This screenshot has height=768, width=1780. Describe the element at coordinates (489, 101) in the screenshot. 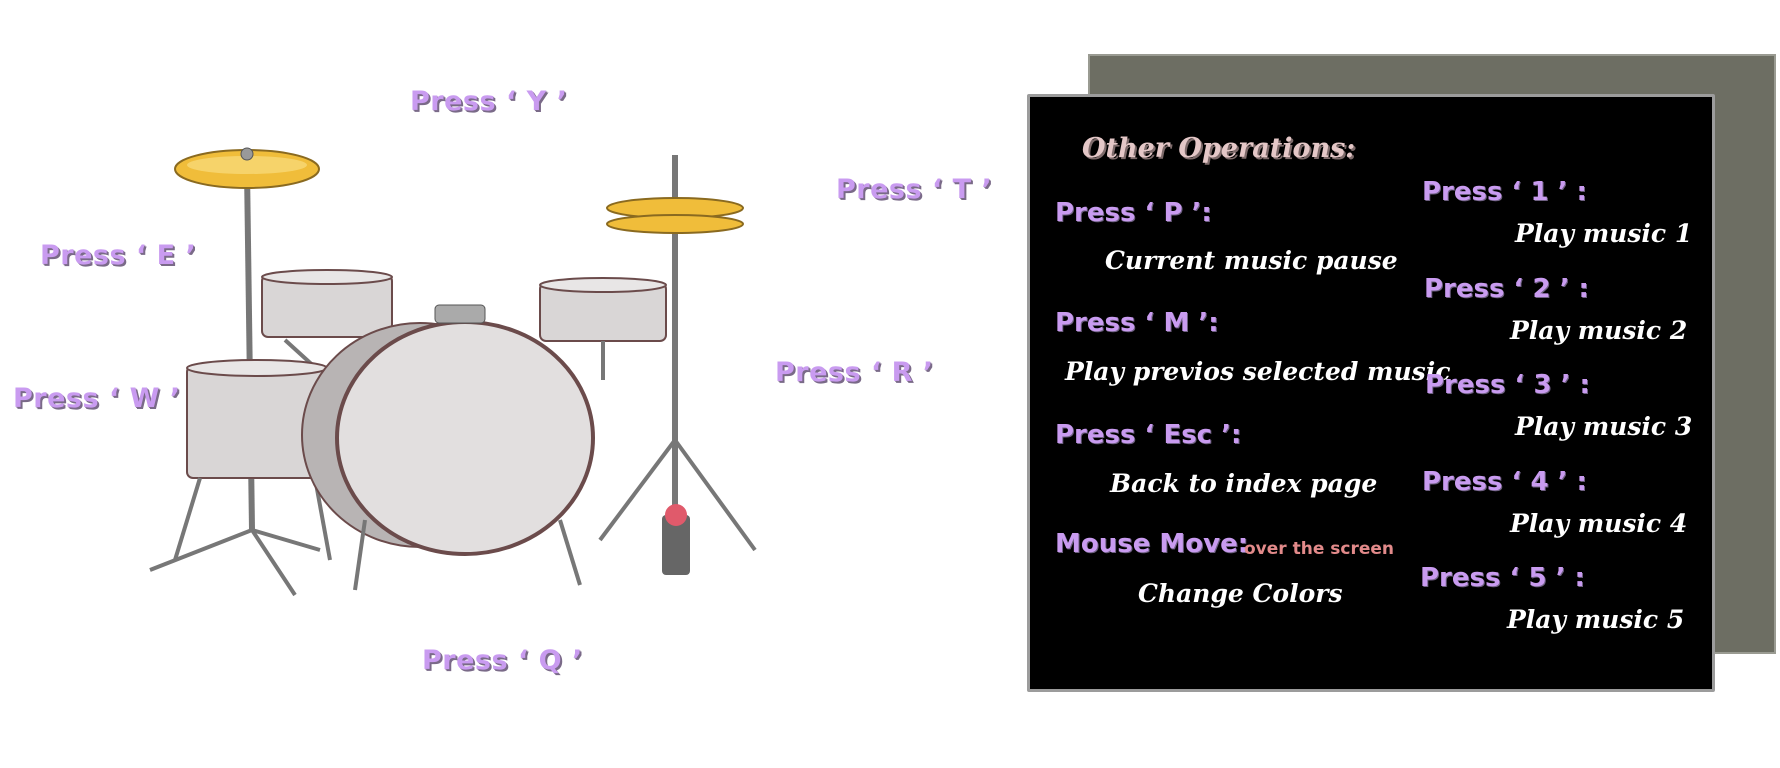

I see `label-key-y: Press ‘ Y ’` at that location.